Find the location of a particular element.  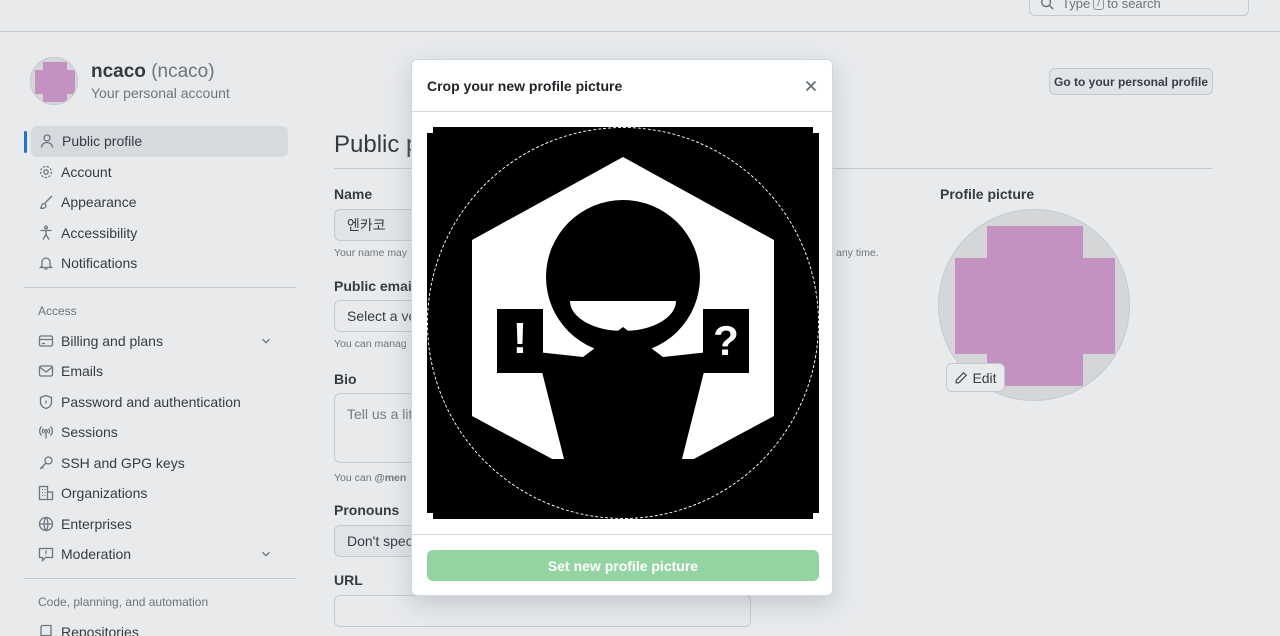

crop-handle-top-right is located at coordinates (816, 130).